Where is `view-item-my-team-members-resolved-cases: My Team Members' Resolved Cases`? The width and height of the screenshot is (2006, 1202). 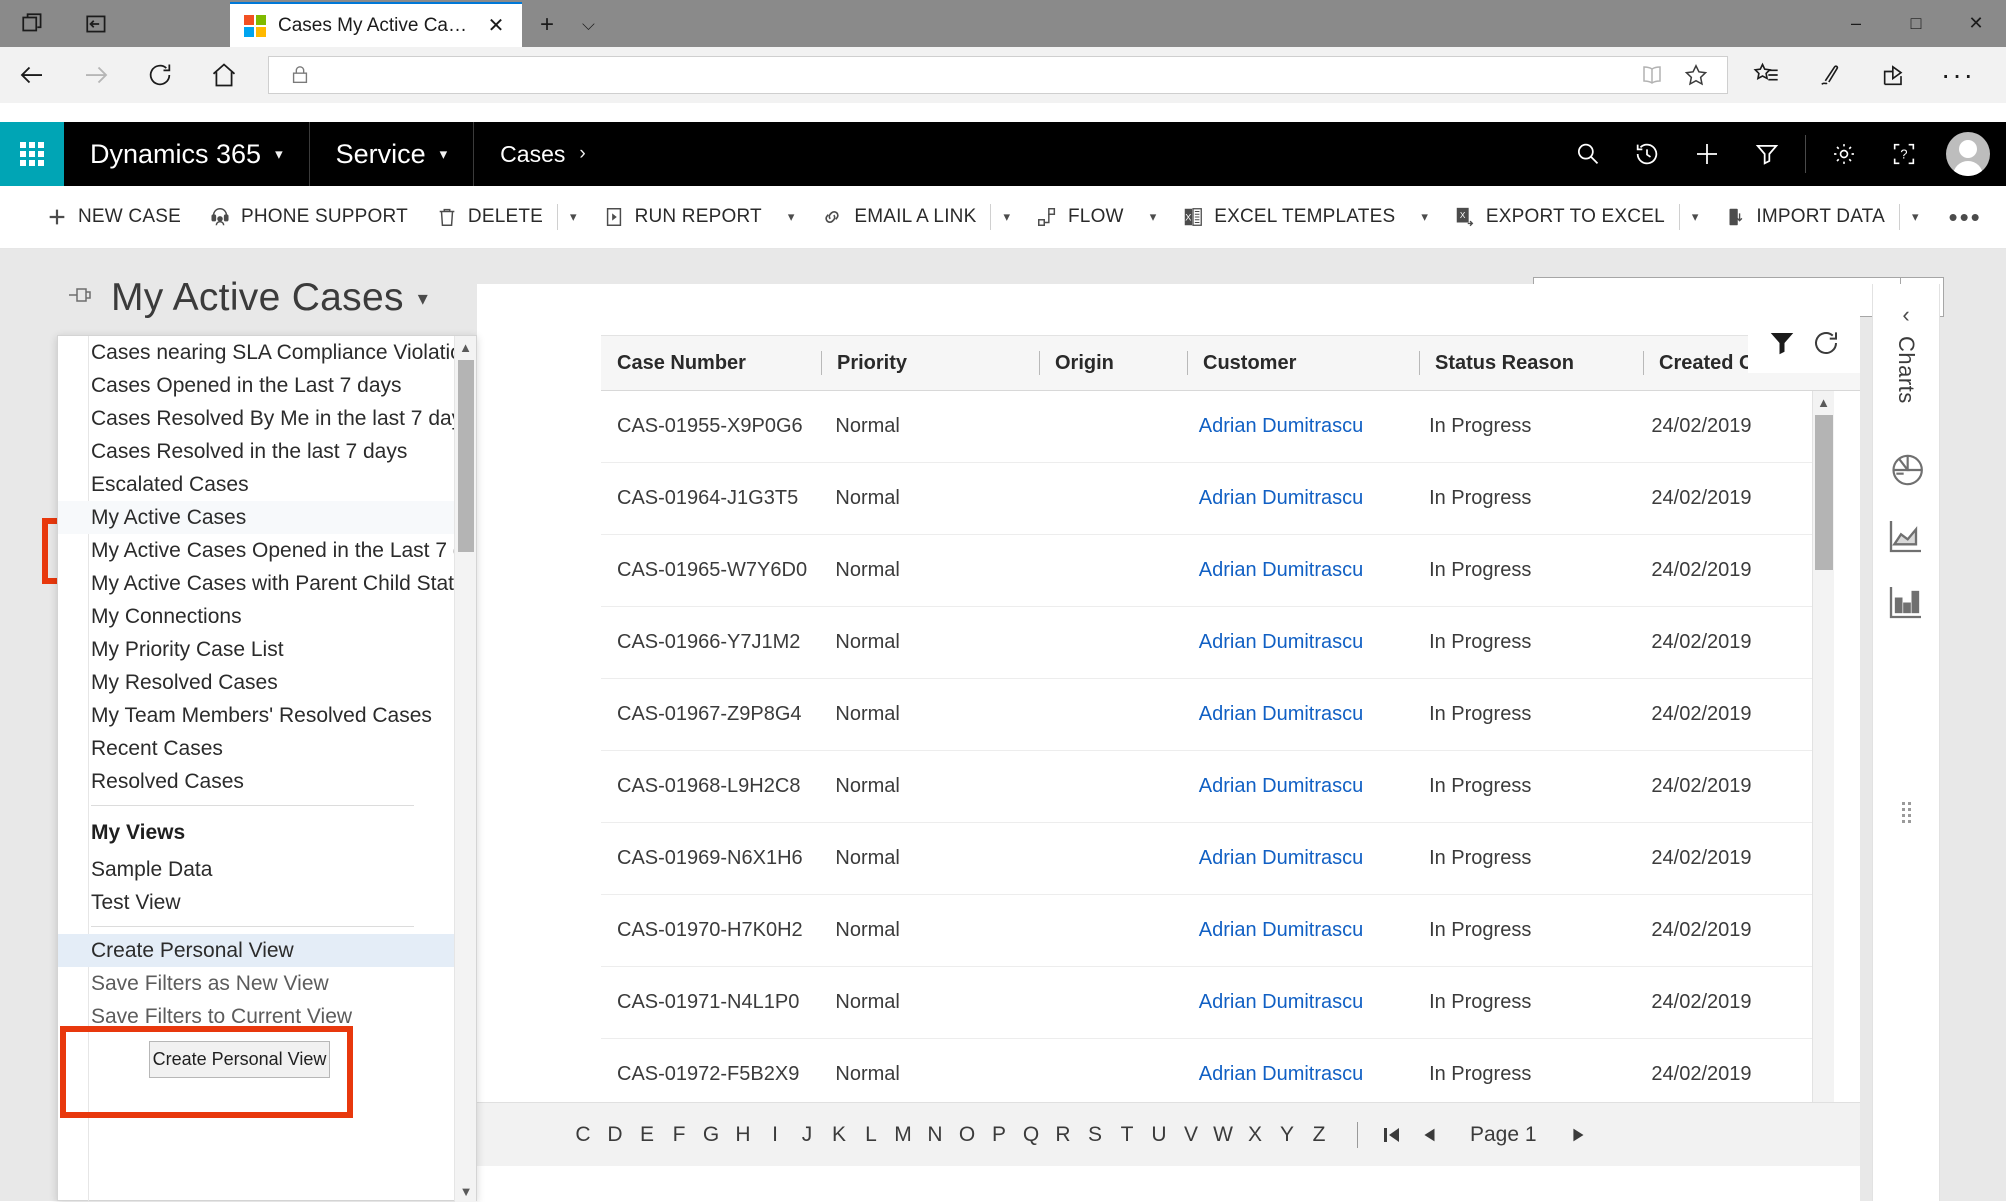 view-item-my-team-members-resolved-cases: My Team Members' Resolved Cases is located at coordinates (257, 715).